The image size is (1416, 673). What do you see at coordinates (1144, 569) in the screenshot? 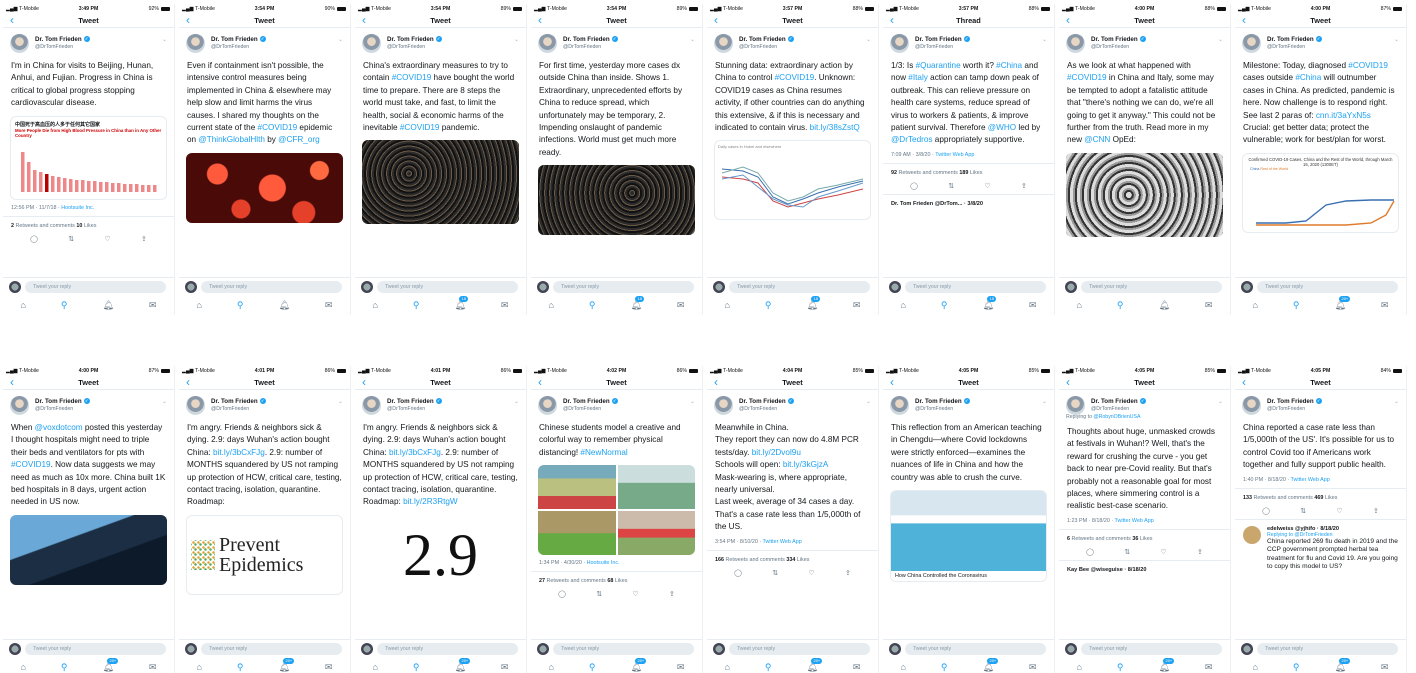
I see `next-tweet-header: Kay Bee @wiseguise · 8/18/20` at bounding box center [1144, 569].